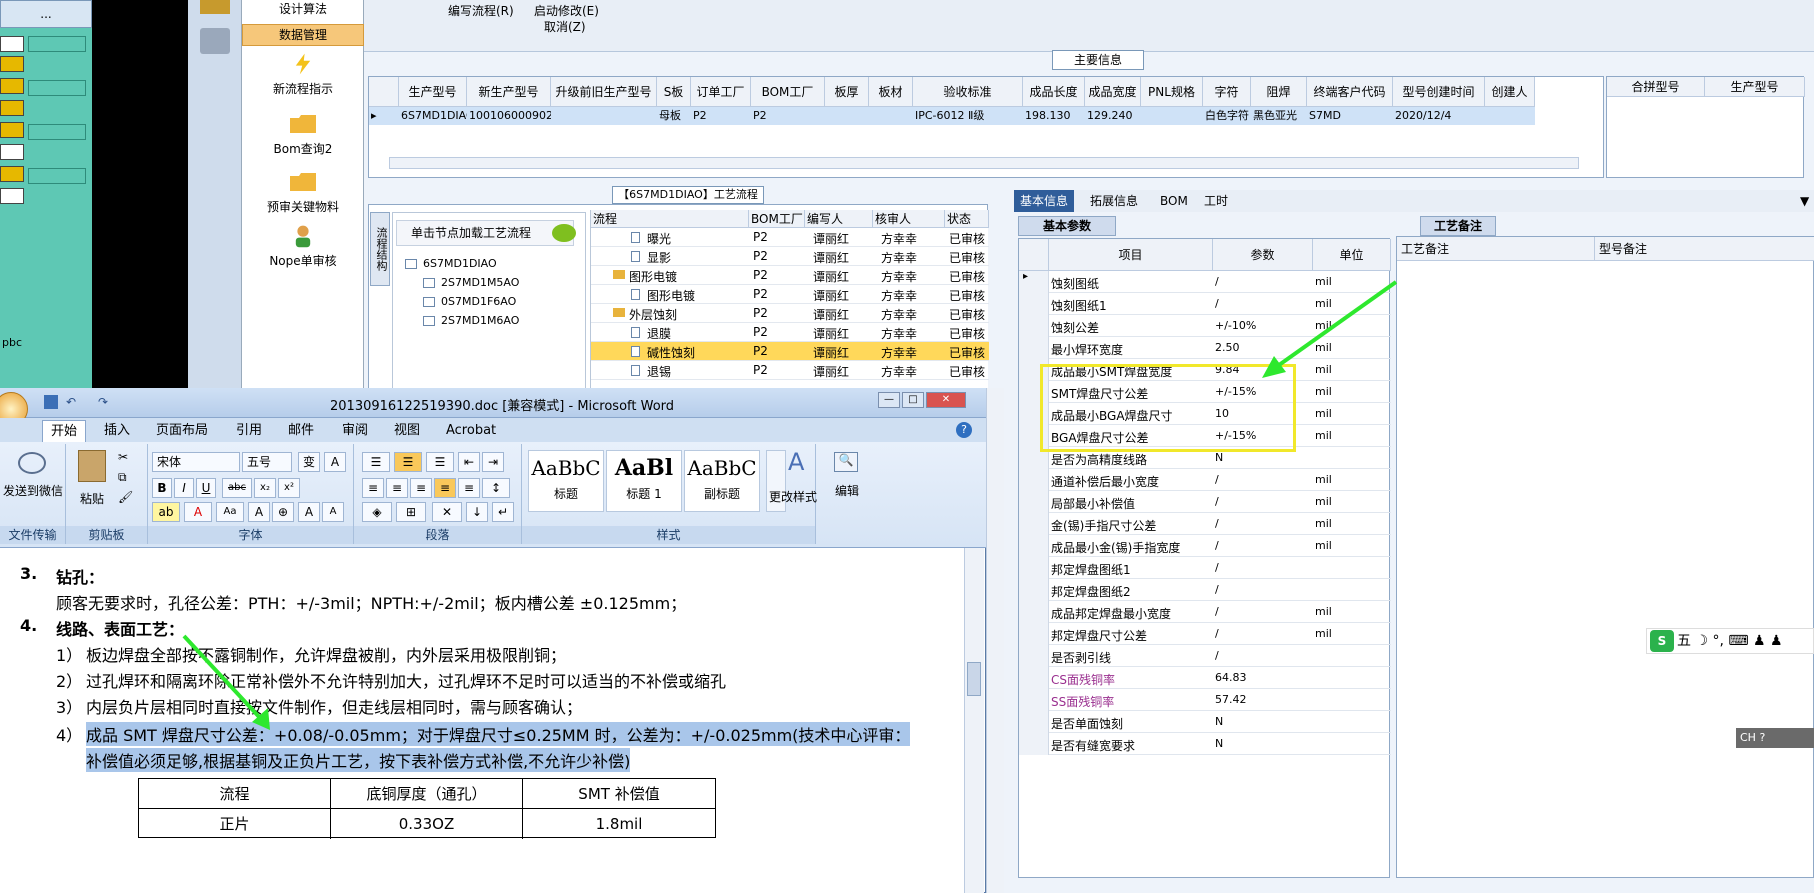 The width and height of the screenshot is (1814, 893). Describe the element at coordinates (184, 488) in the screenshot. I see `italic-button: I` at that location.